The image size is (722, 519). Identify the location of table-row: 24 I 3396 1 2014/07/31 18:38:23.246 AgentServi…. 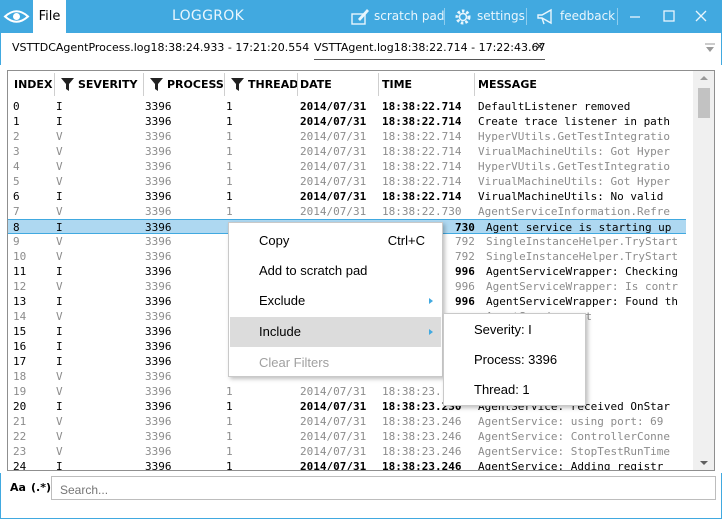
(347, 465).